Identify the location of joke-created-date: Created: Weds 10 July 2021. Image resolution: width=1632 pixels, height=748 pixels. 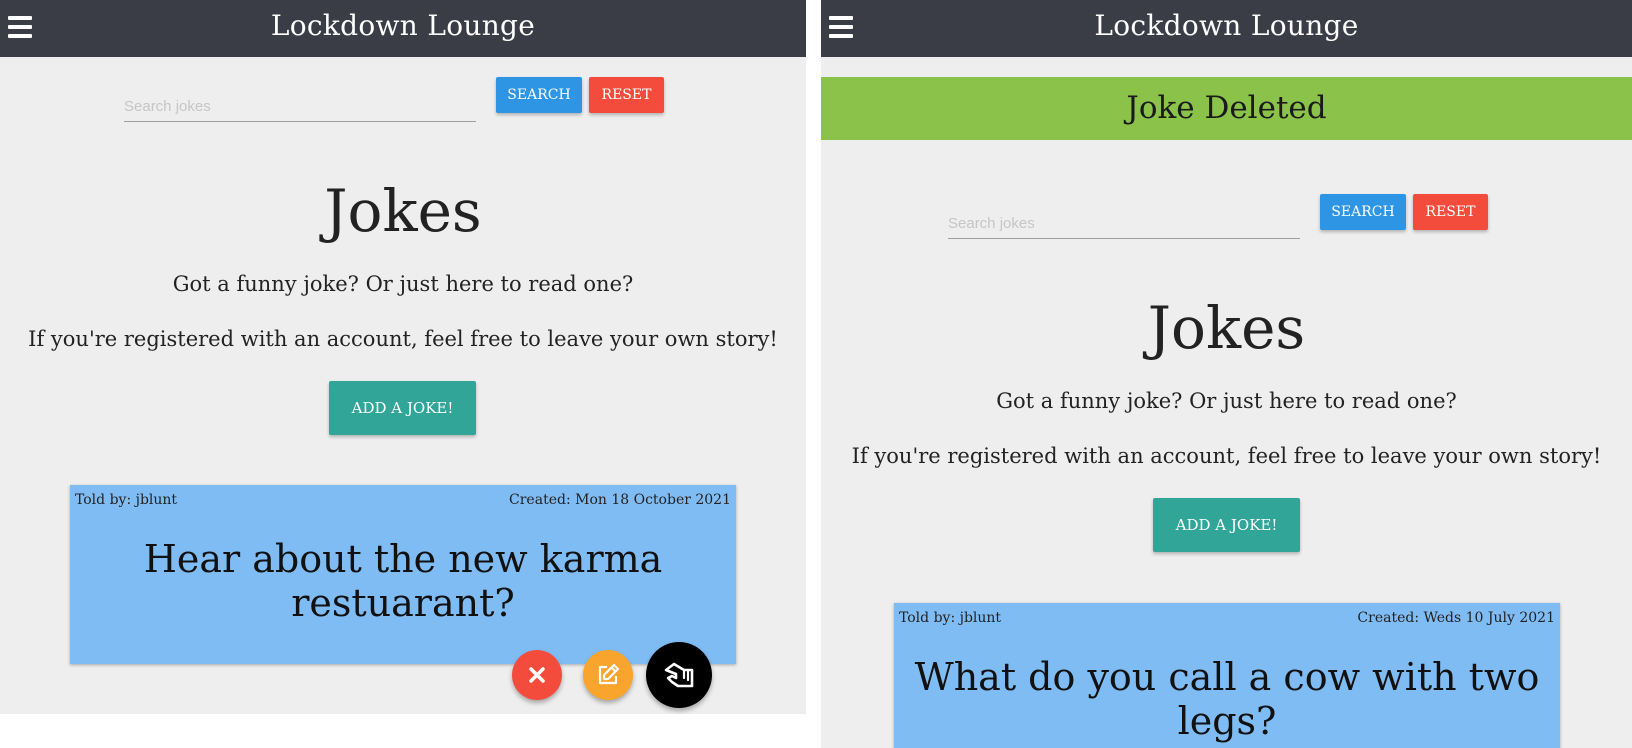
(1456, 618).